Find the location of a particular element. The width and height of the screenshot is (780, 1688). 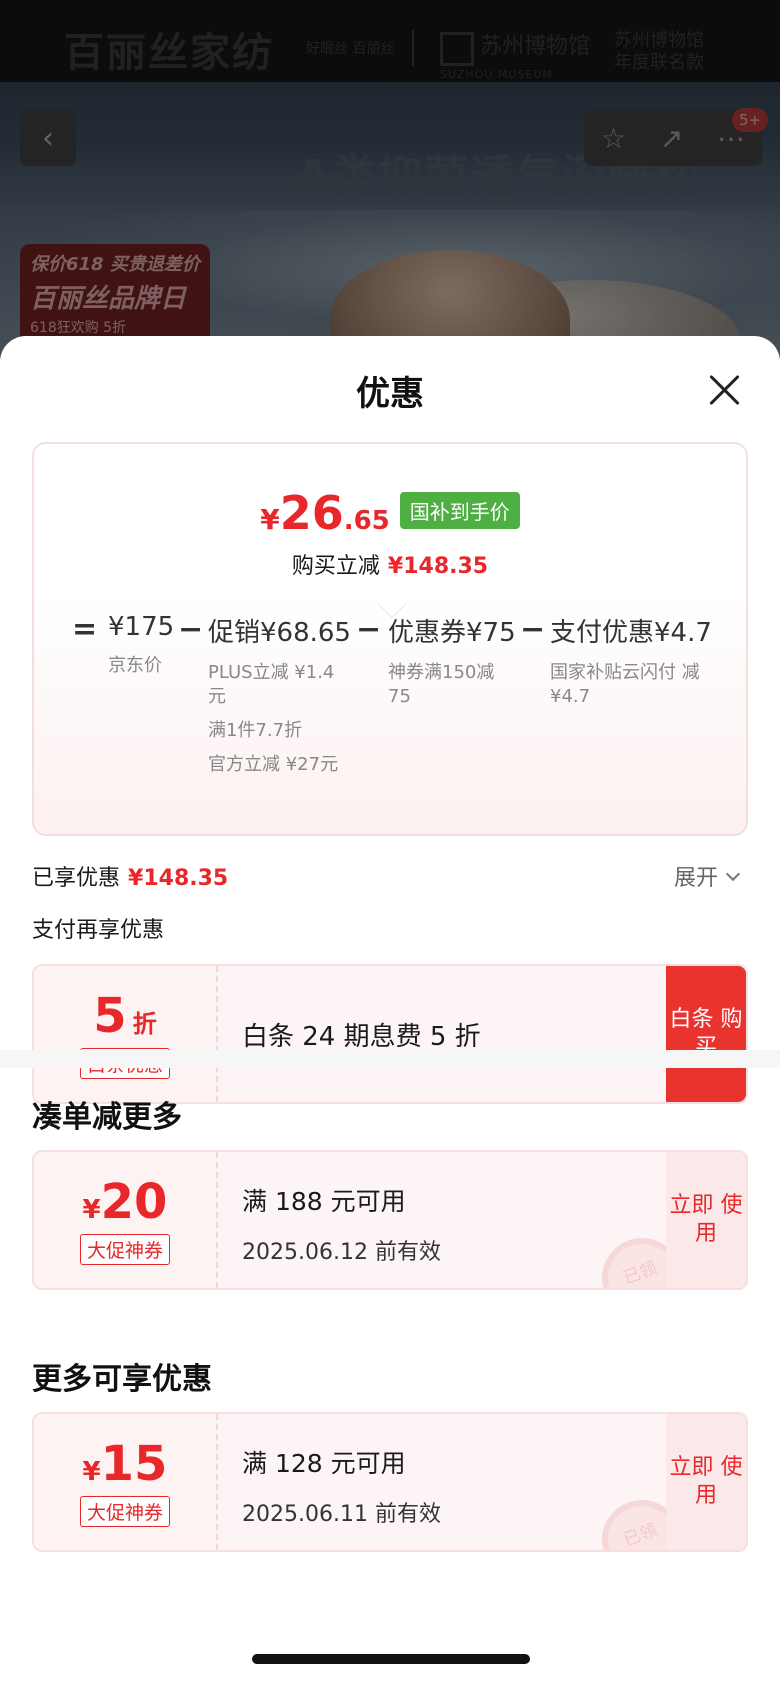

breakdown-payment: 支付优惠¥4.7 国家补贴云闪付 减¥4.7 is located at coordinates (631, 660).